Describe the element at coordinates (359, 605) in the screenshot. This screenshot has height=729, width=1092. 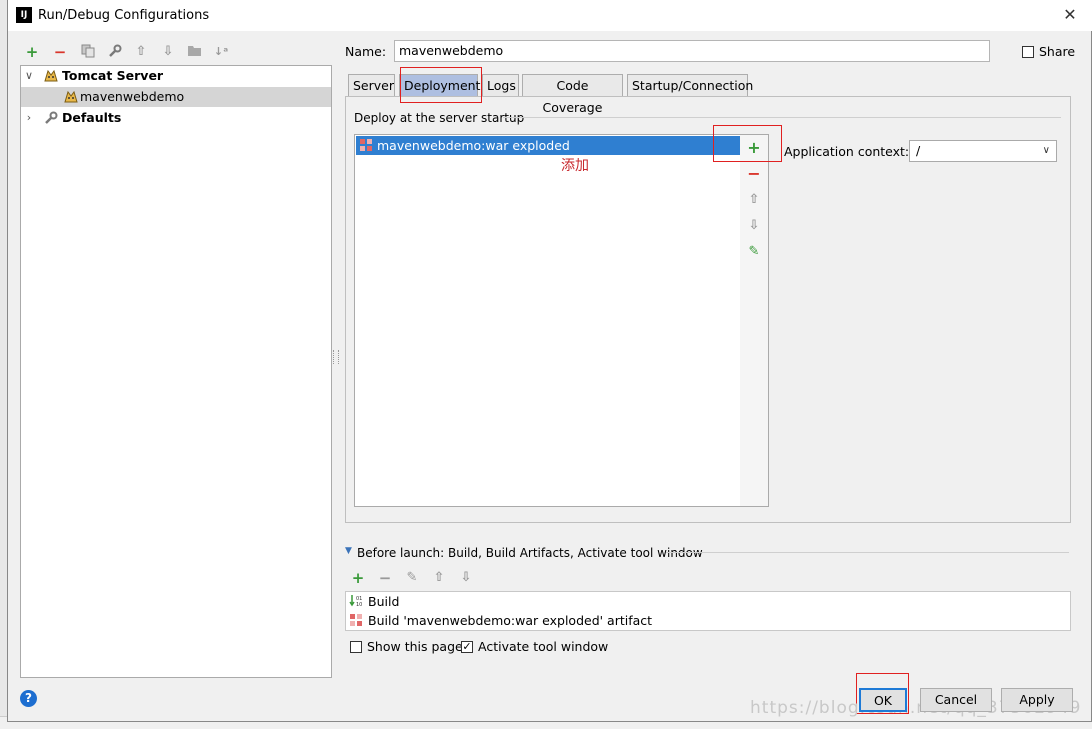
I see `svg-text: 10` at that location.